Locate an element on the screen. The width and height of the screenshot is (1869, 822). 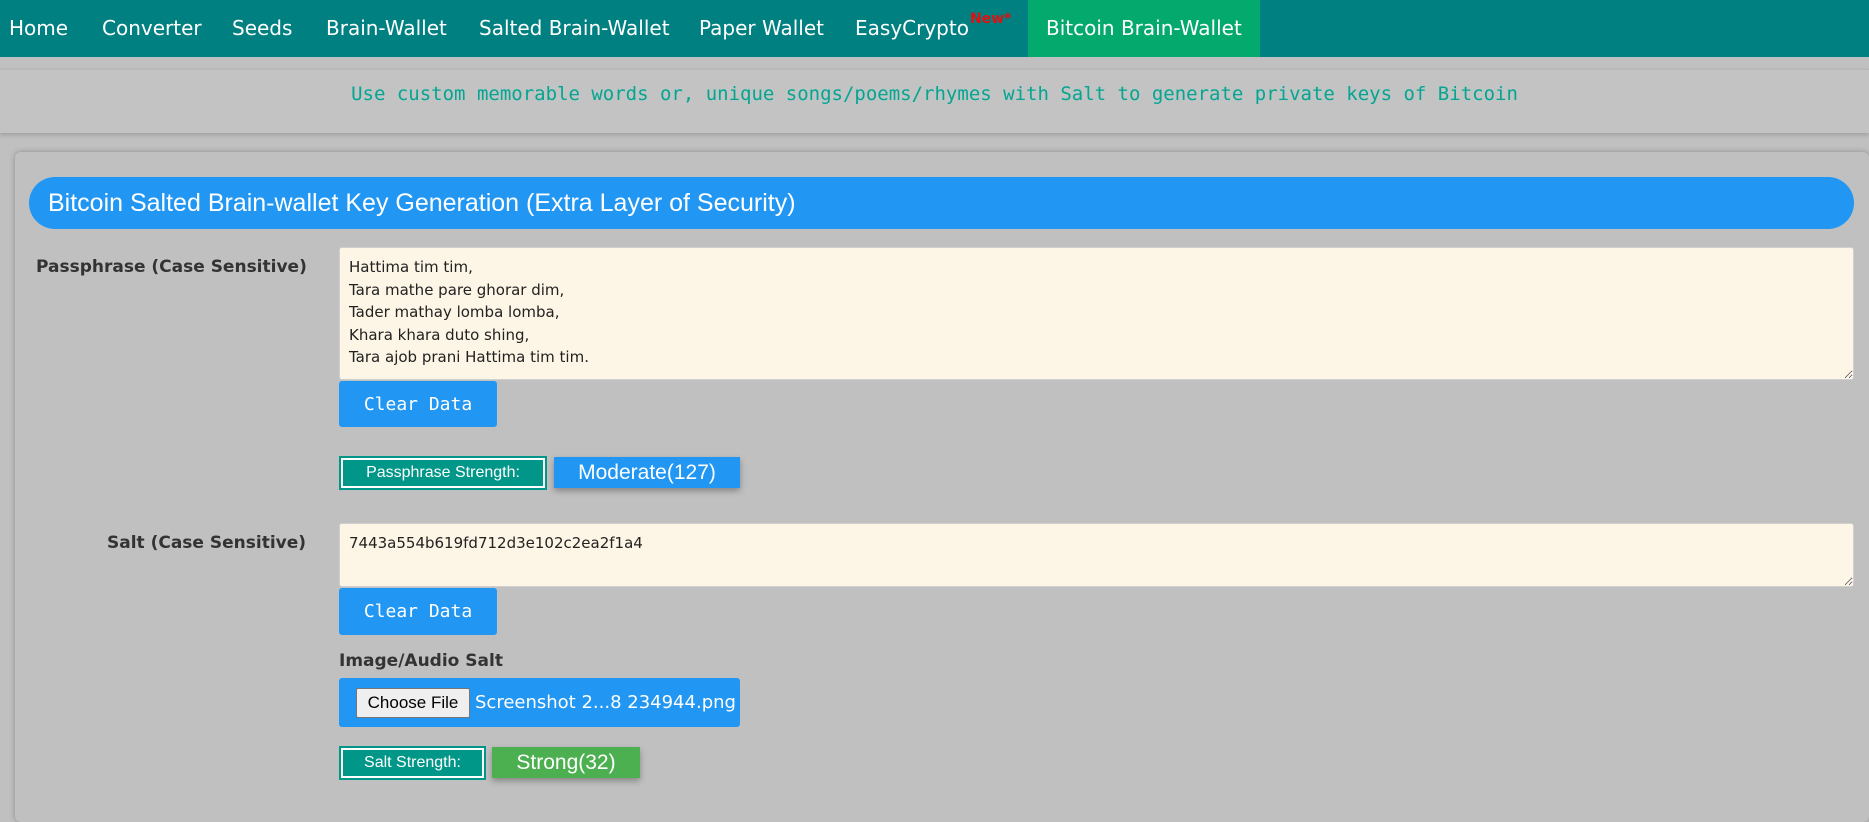
choose-file-button: Choose File is located at coordinates (413, 703).